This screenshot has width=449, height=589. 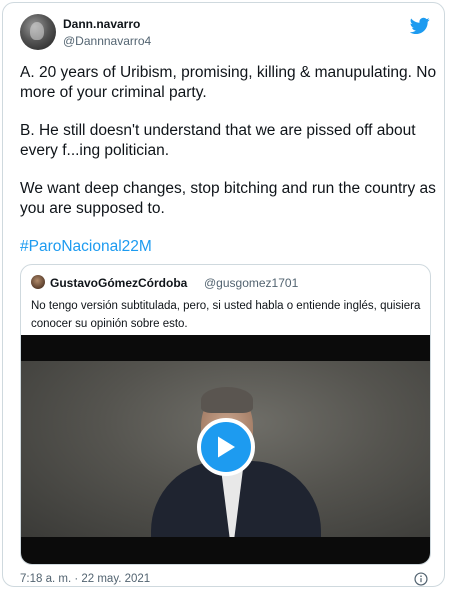 I want to click on quoted-author-avatar, so click(x=38, y=282).